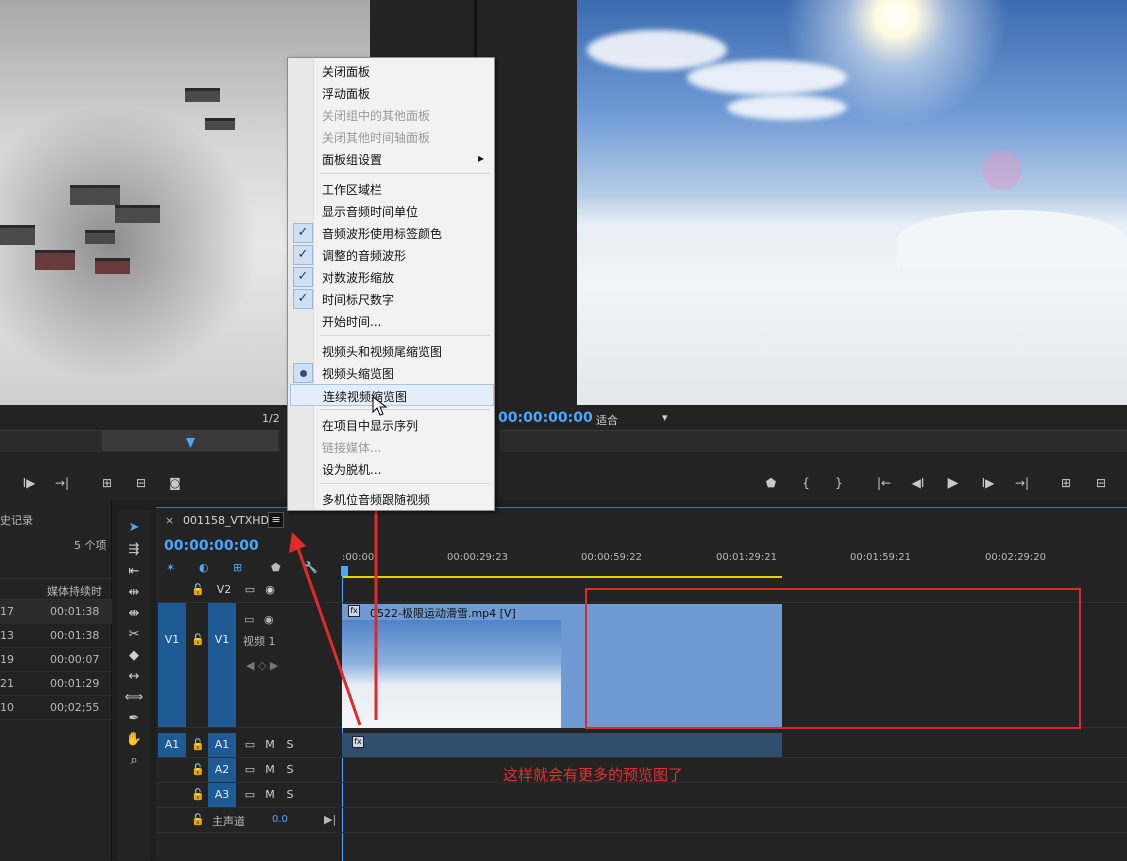 This screenshot has width=1127, height=861. I want to click on ruler-tick: 00:02:29:20, so click(1016, 557).